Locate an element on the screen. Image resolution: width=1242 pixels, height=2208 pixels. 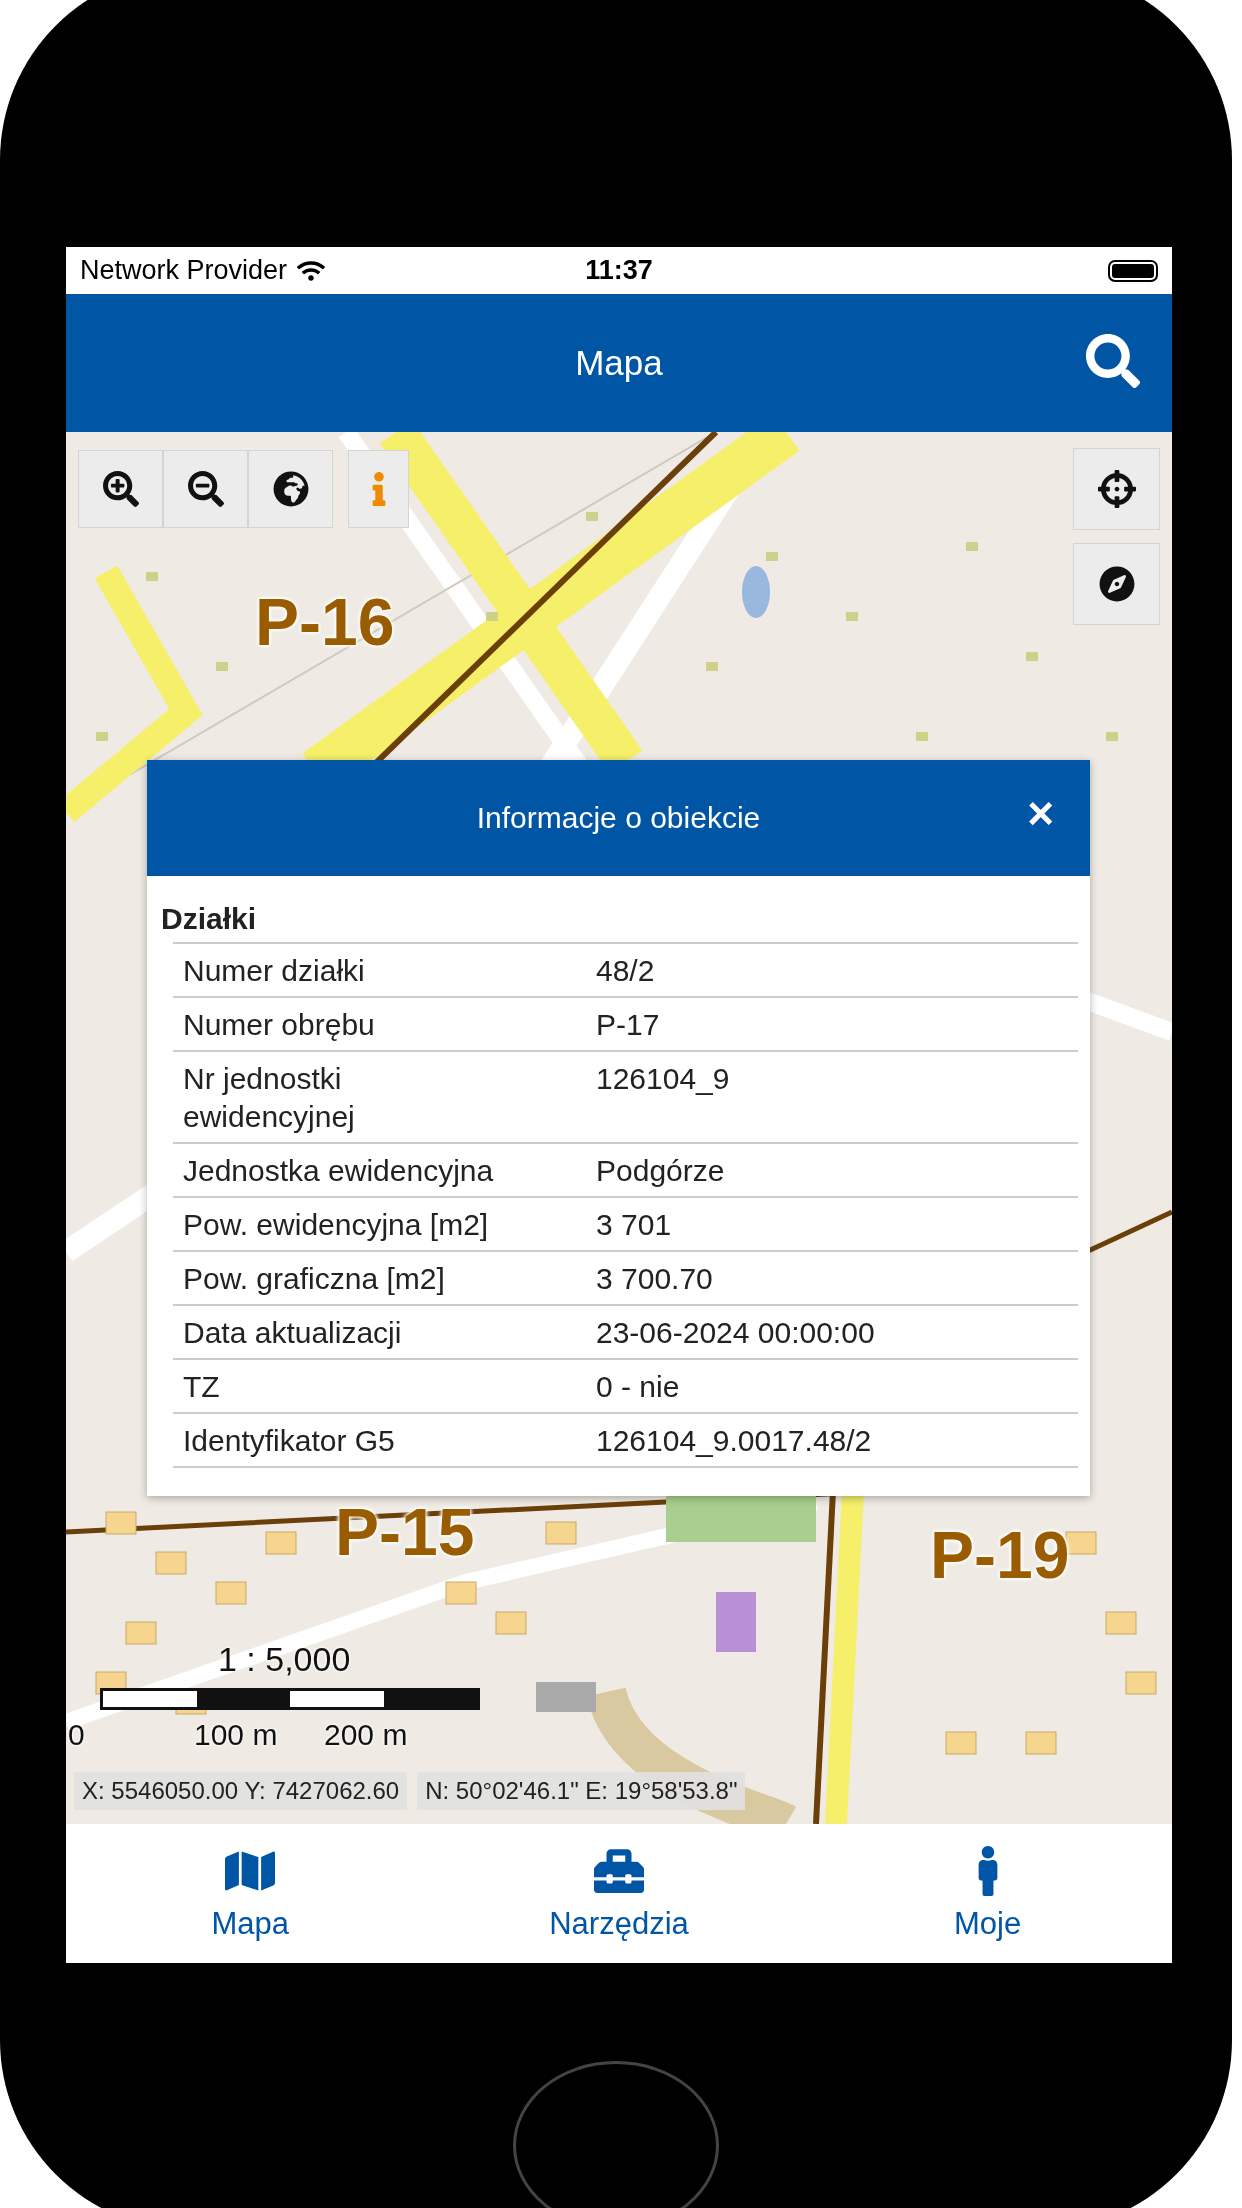
globe-icon is located at coordinates (290, 489).